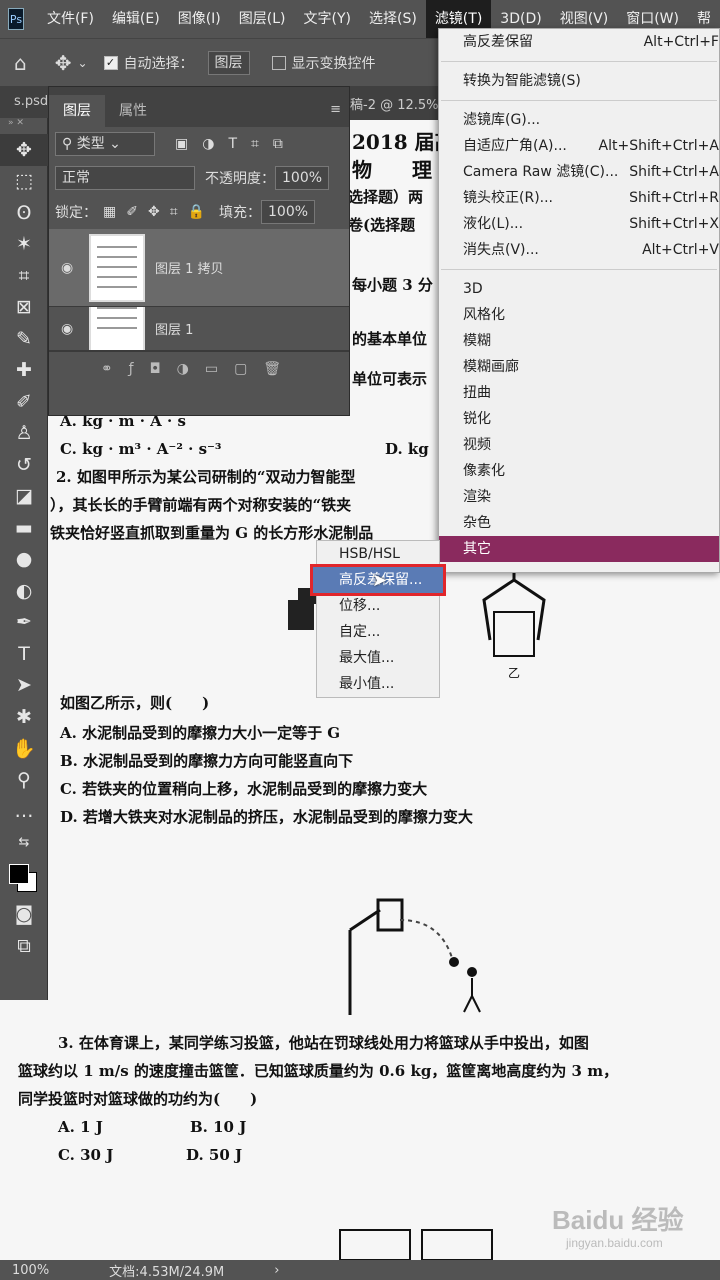 The height and width of the screenshot is (1280, 720). What do you see at coordinates (16, 19) in the screenshot?
I see `photoshop-logo-icon: Ps` at bounding box center [16, 19].